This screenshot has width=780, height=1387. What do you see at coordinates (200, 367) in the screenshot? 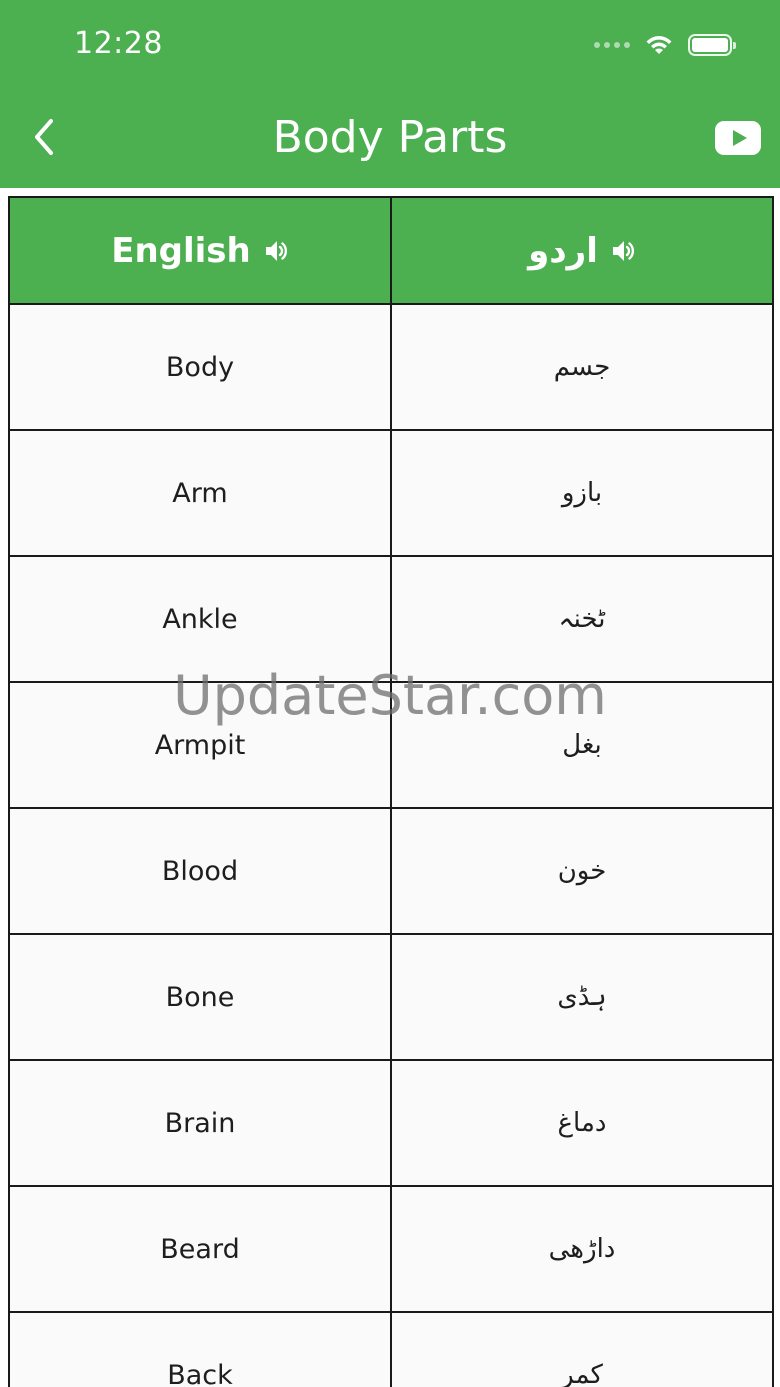
I see `english-word-cell: Body` at bounding box center [200, 367].